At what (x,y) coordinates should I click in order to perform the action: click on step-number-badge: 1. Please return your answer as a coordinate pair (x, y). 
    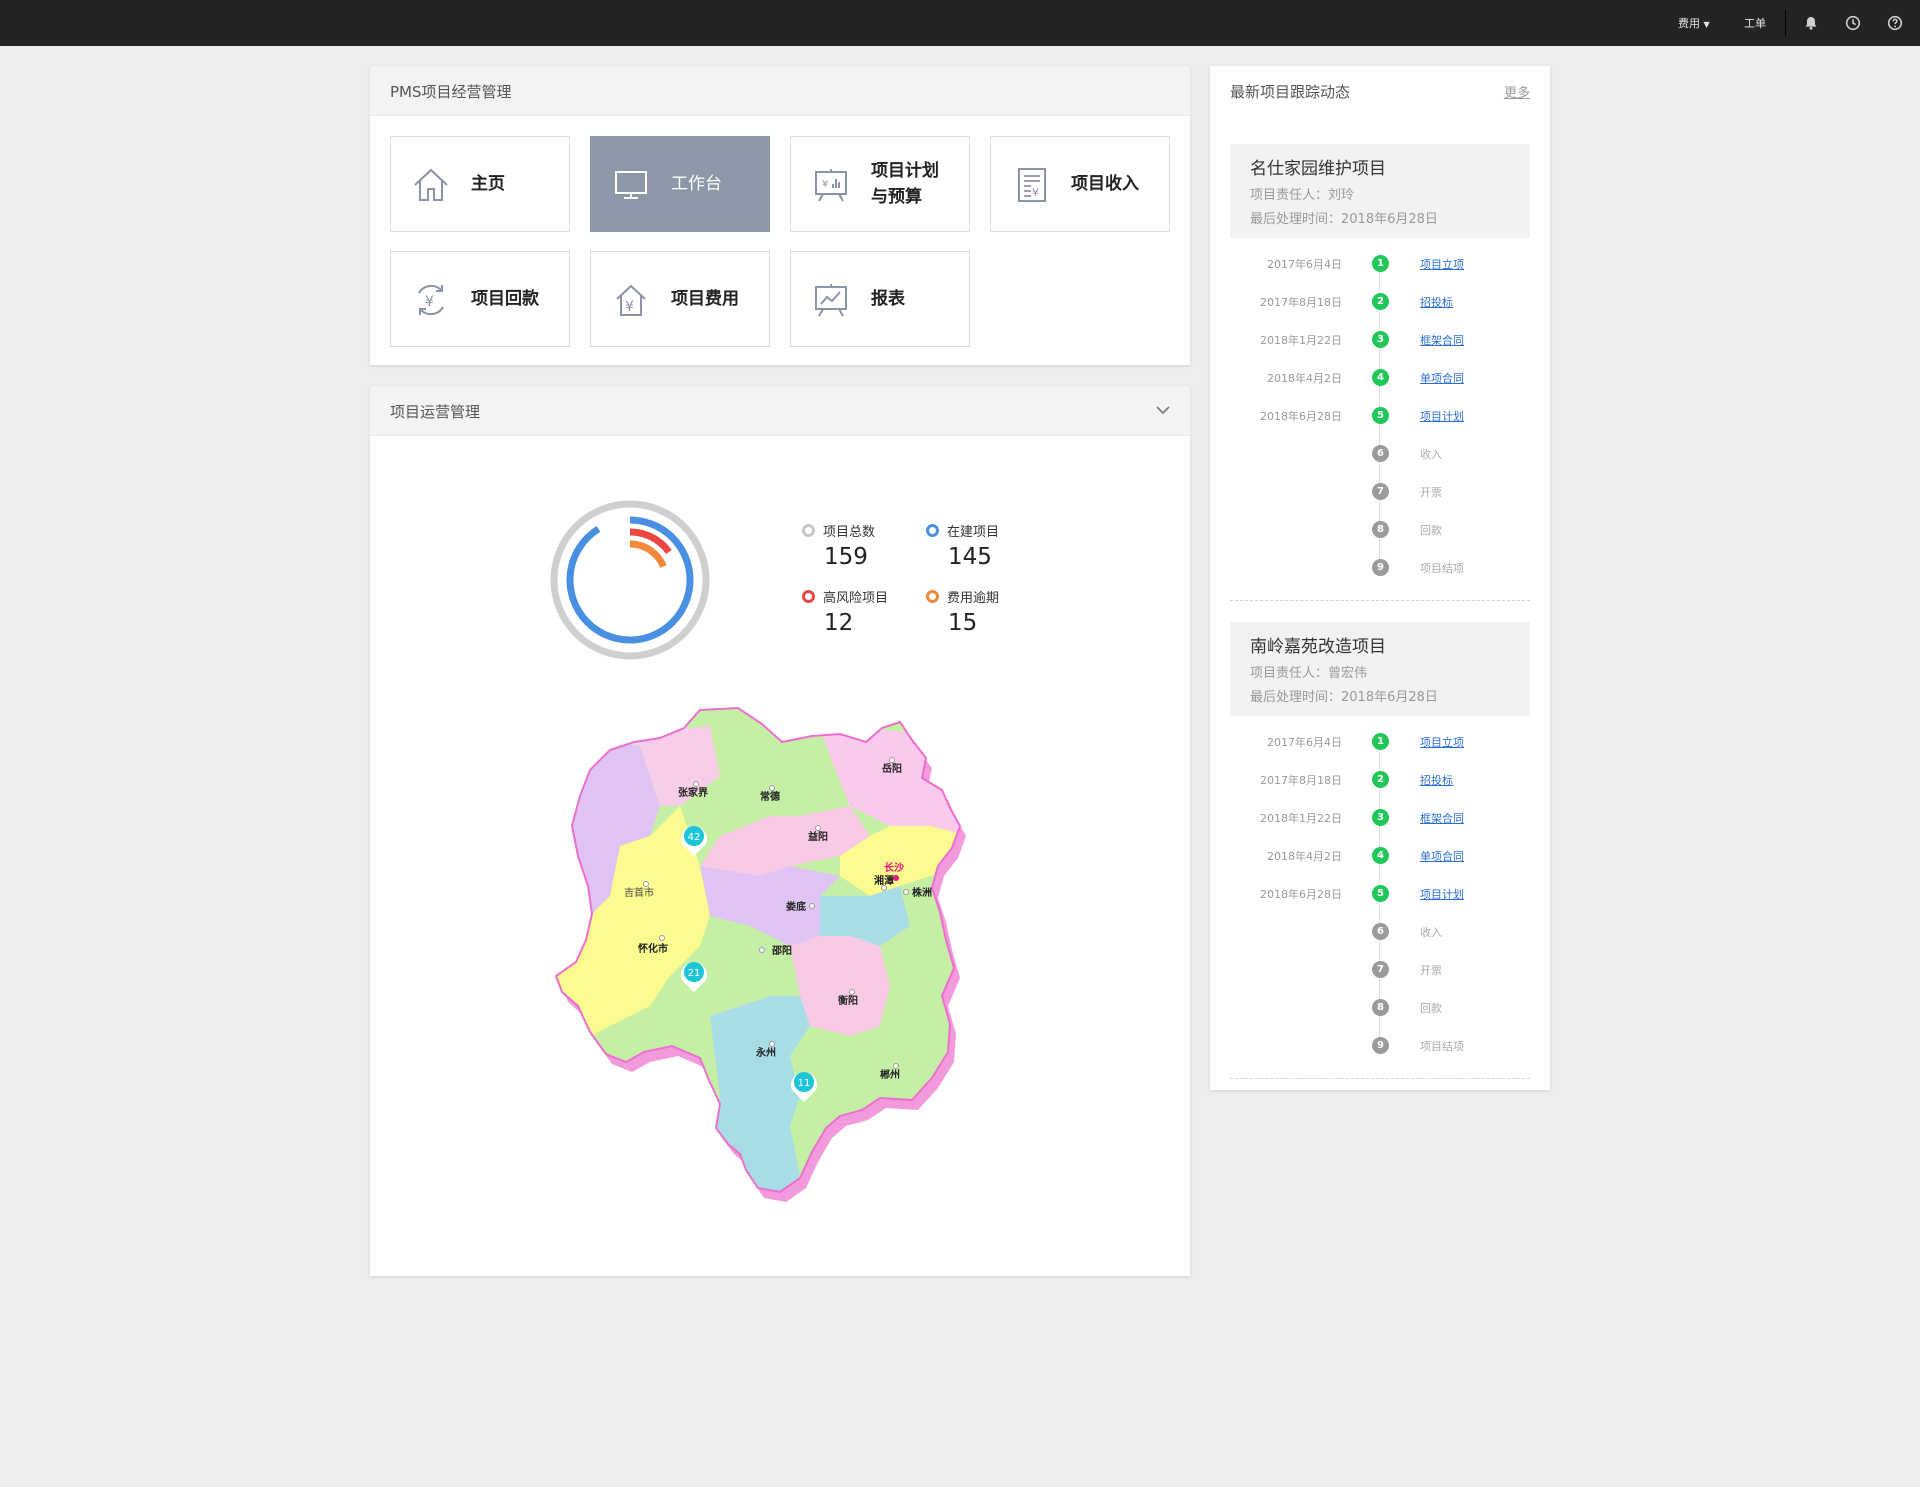
    Looking at the image, I should click on (1380, 263).